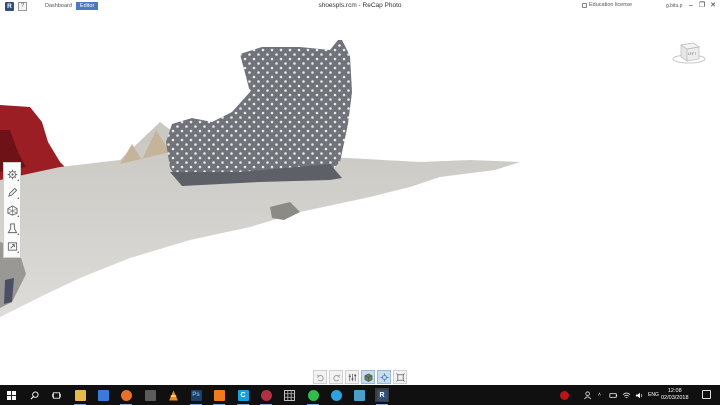 The width and height of the screenshot is (720, 405). Describe the element at coordinates (259, 111) in the screenshot. I see `boot-mesh` at that location.